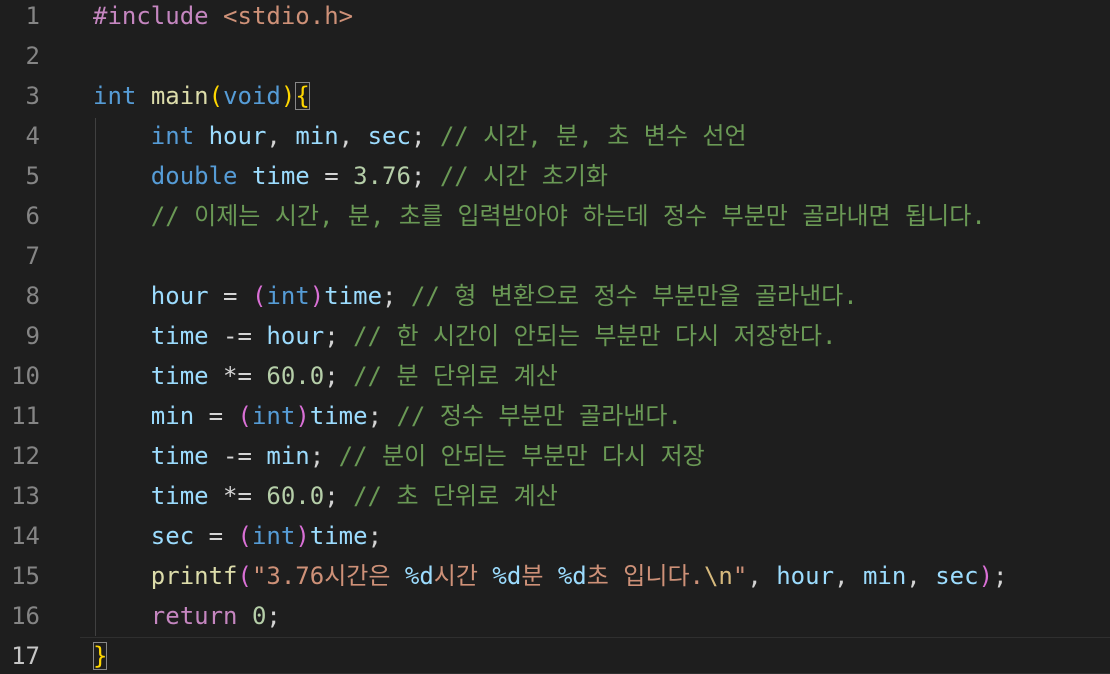 The height and width of the screenshot is (674, 1110). I want to click on code-token: *=, so click(237, 496).